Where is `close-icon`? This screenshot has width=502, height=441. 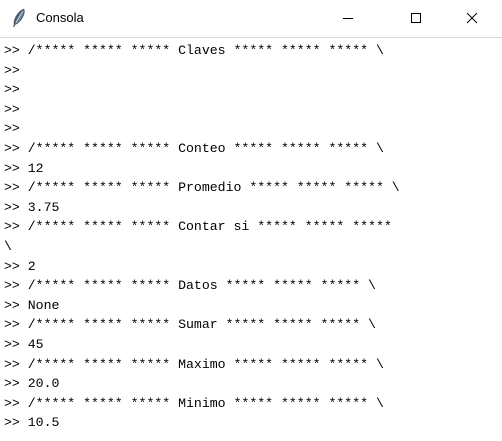
close-icon is located at coordinates (472, 18).